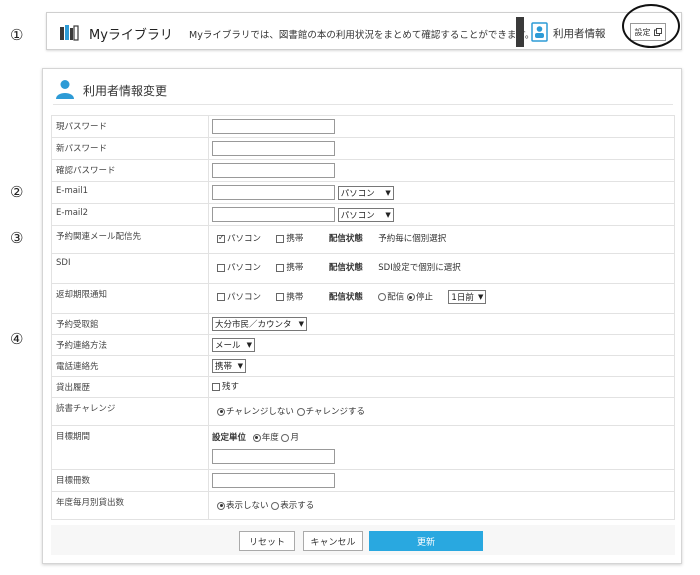  What do you see at coordinates (382, 297) in the screenshot?
I see `overdue-send-radio` at bounding box center [382, 297].